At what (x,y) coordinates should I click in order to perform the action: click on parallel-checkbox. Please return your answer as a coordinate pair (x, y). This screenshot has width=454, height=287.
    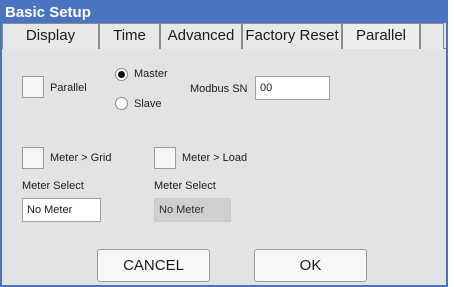
    Looking at the image, I should click on (33, 87).